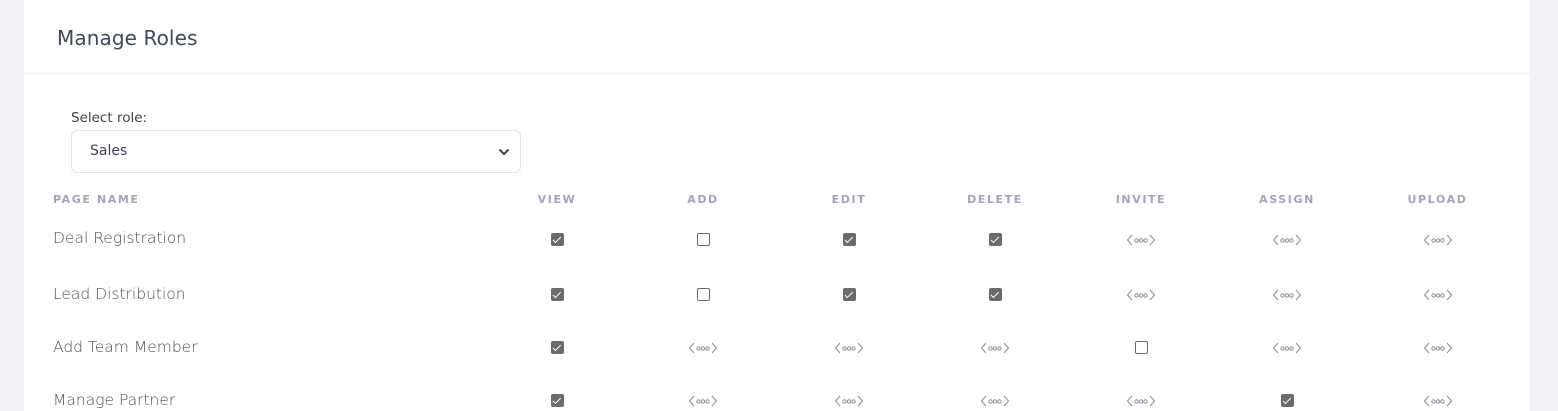  I want to click on table-row: Add Team Member, so click(784, 346).